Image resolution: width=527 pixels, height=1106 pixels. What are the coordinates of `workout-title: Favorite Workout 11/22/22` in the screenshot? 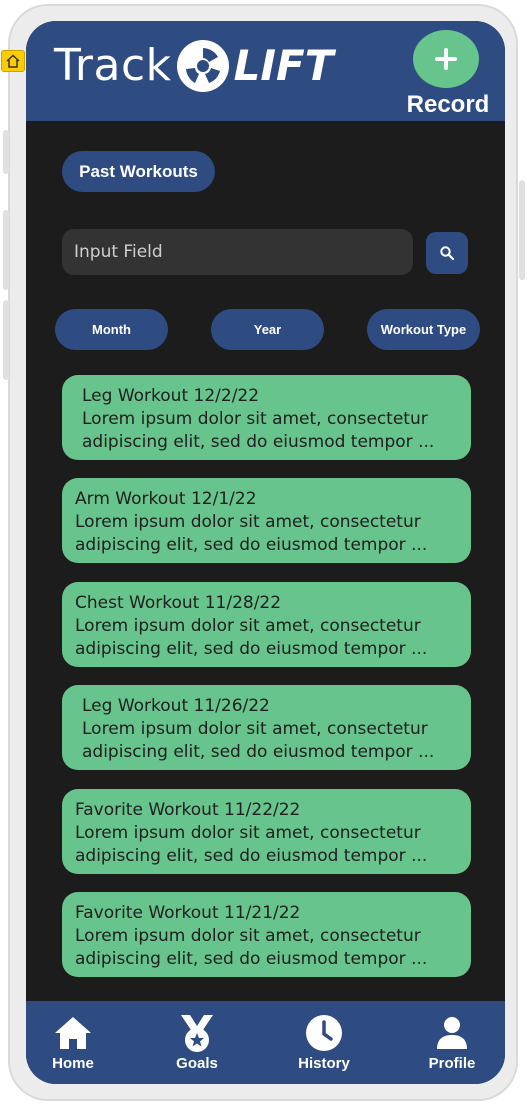 It's located at (188, 810).